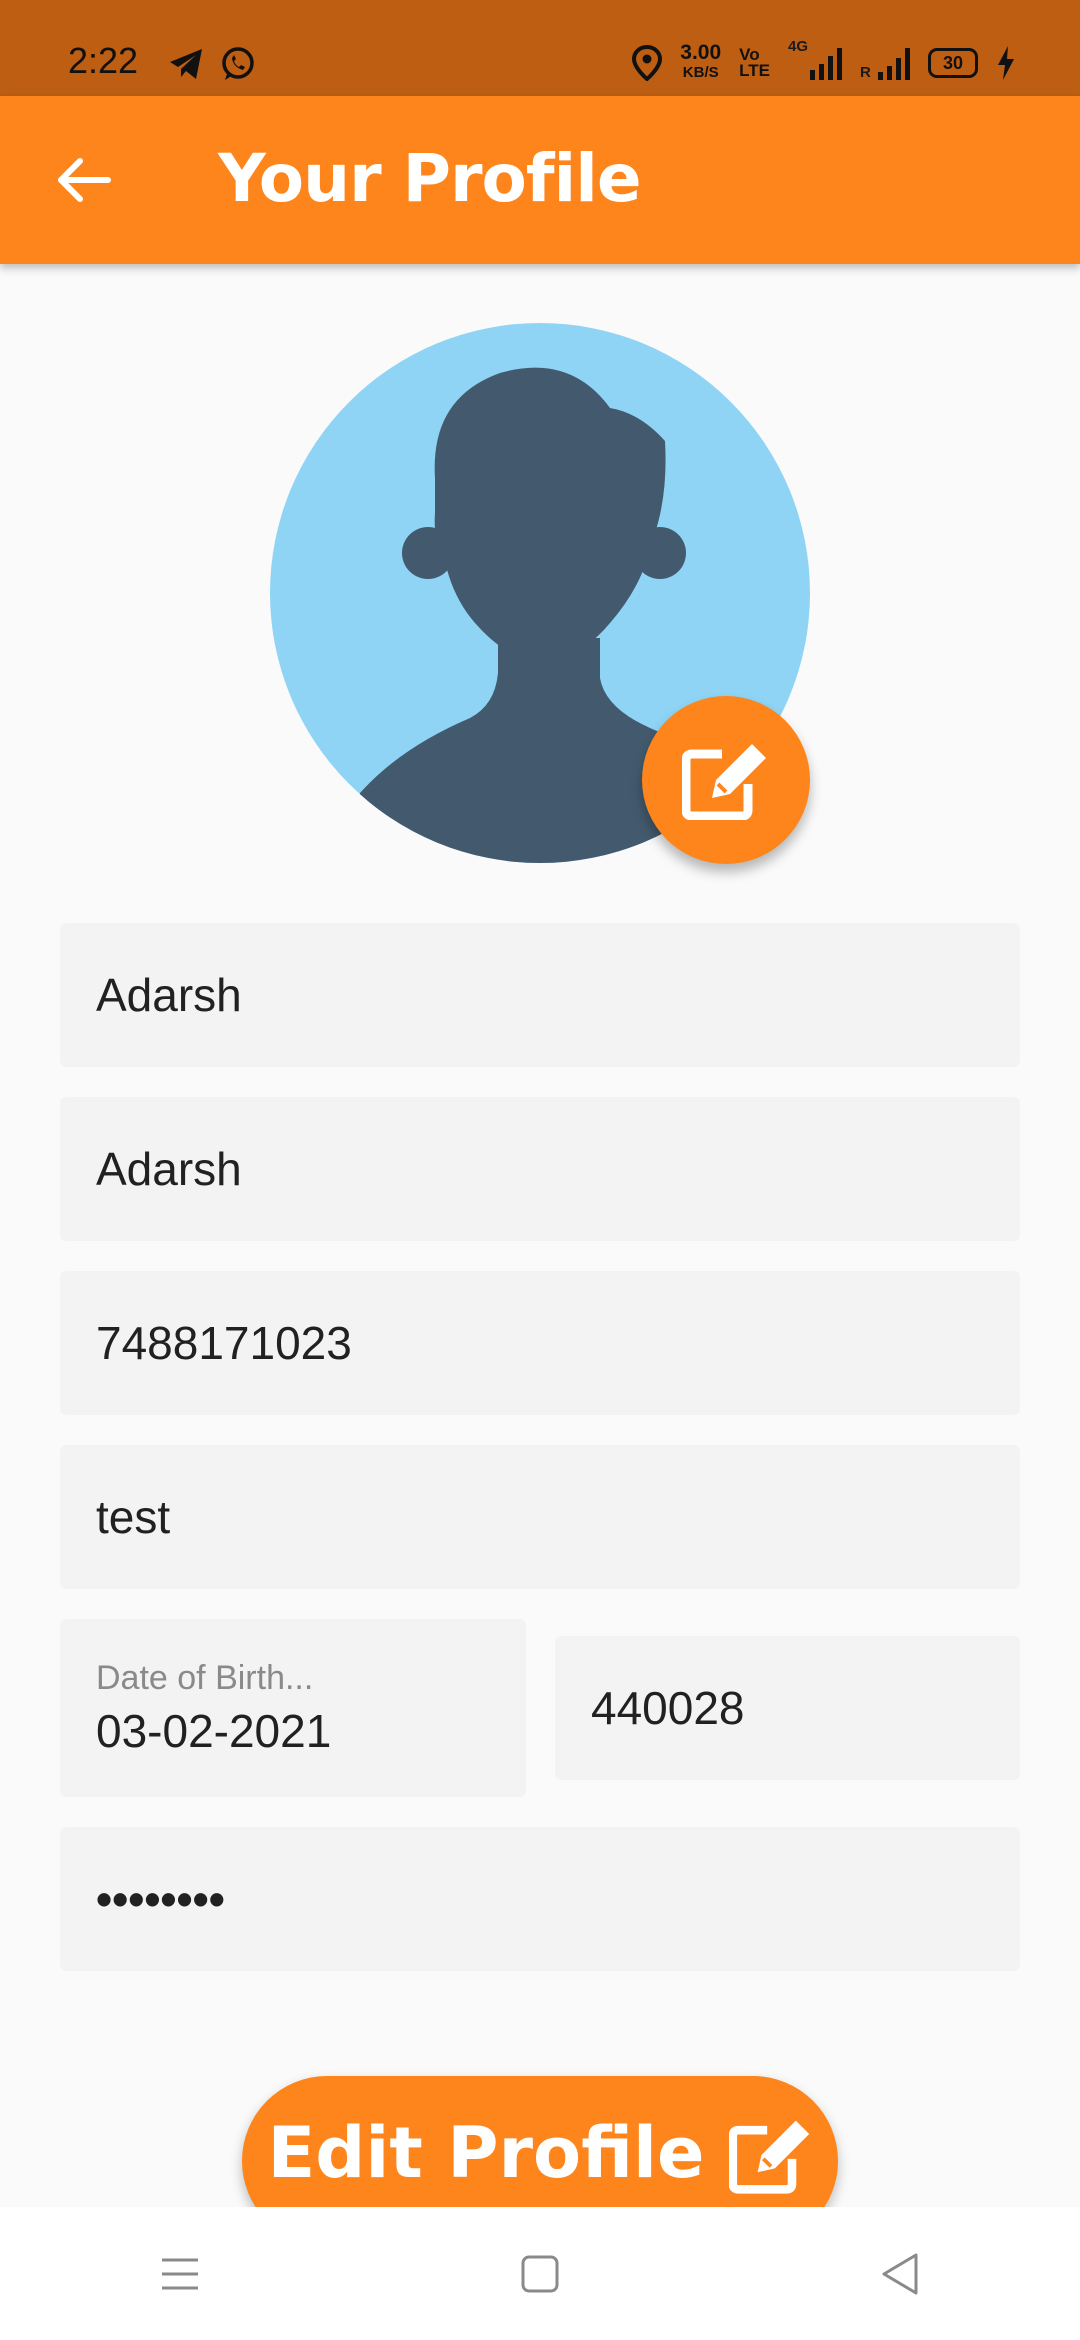  Describe the element at coordinates (84, 180) in the screenshot. I see `back-arrow-icon` at that location.